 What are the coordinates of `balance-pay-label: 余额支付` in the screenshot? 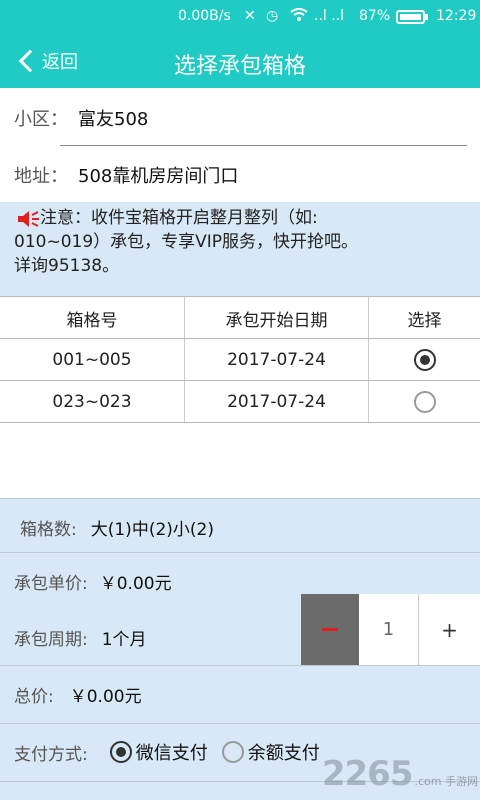 It's located at (283, 753).